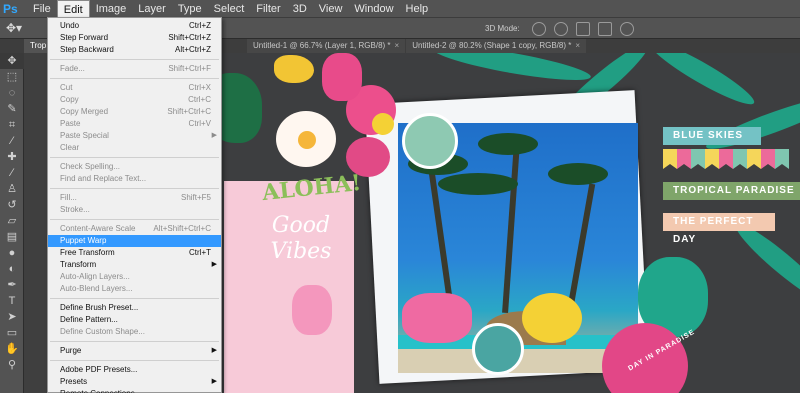 This screenshot has width=800, height=393. Describe the element at coordinates (604, 28) in the screenshot. I see `3d-slide-icon` at that location.